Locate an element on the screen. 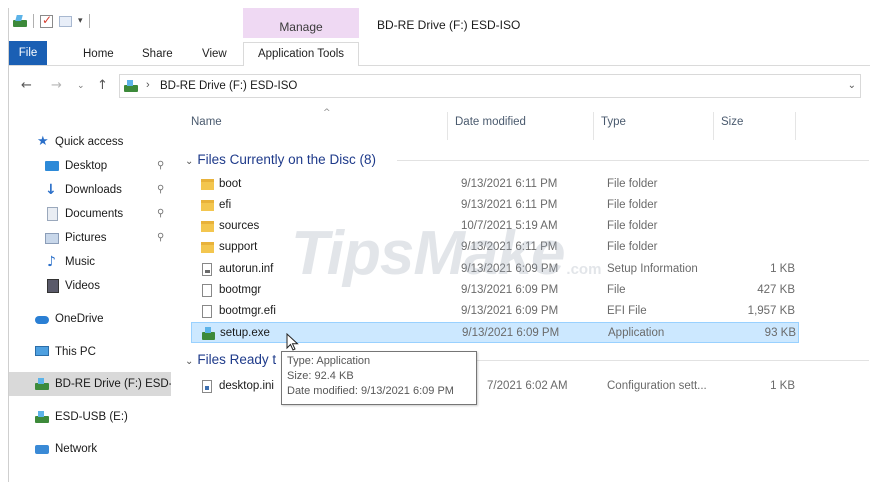  file-size: 1,957 KB is located at coordinates (771, 311).